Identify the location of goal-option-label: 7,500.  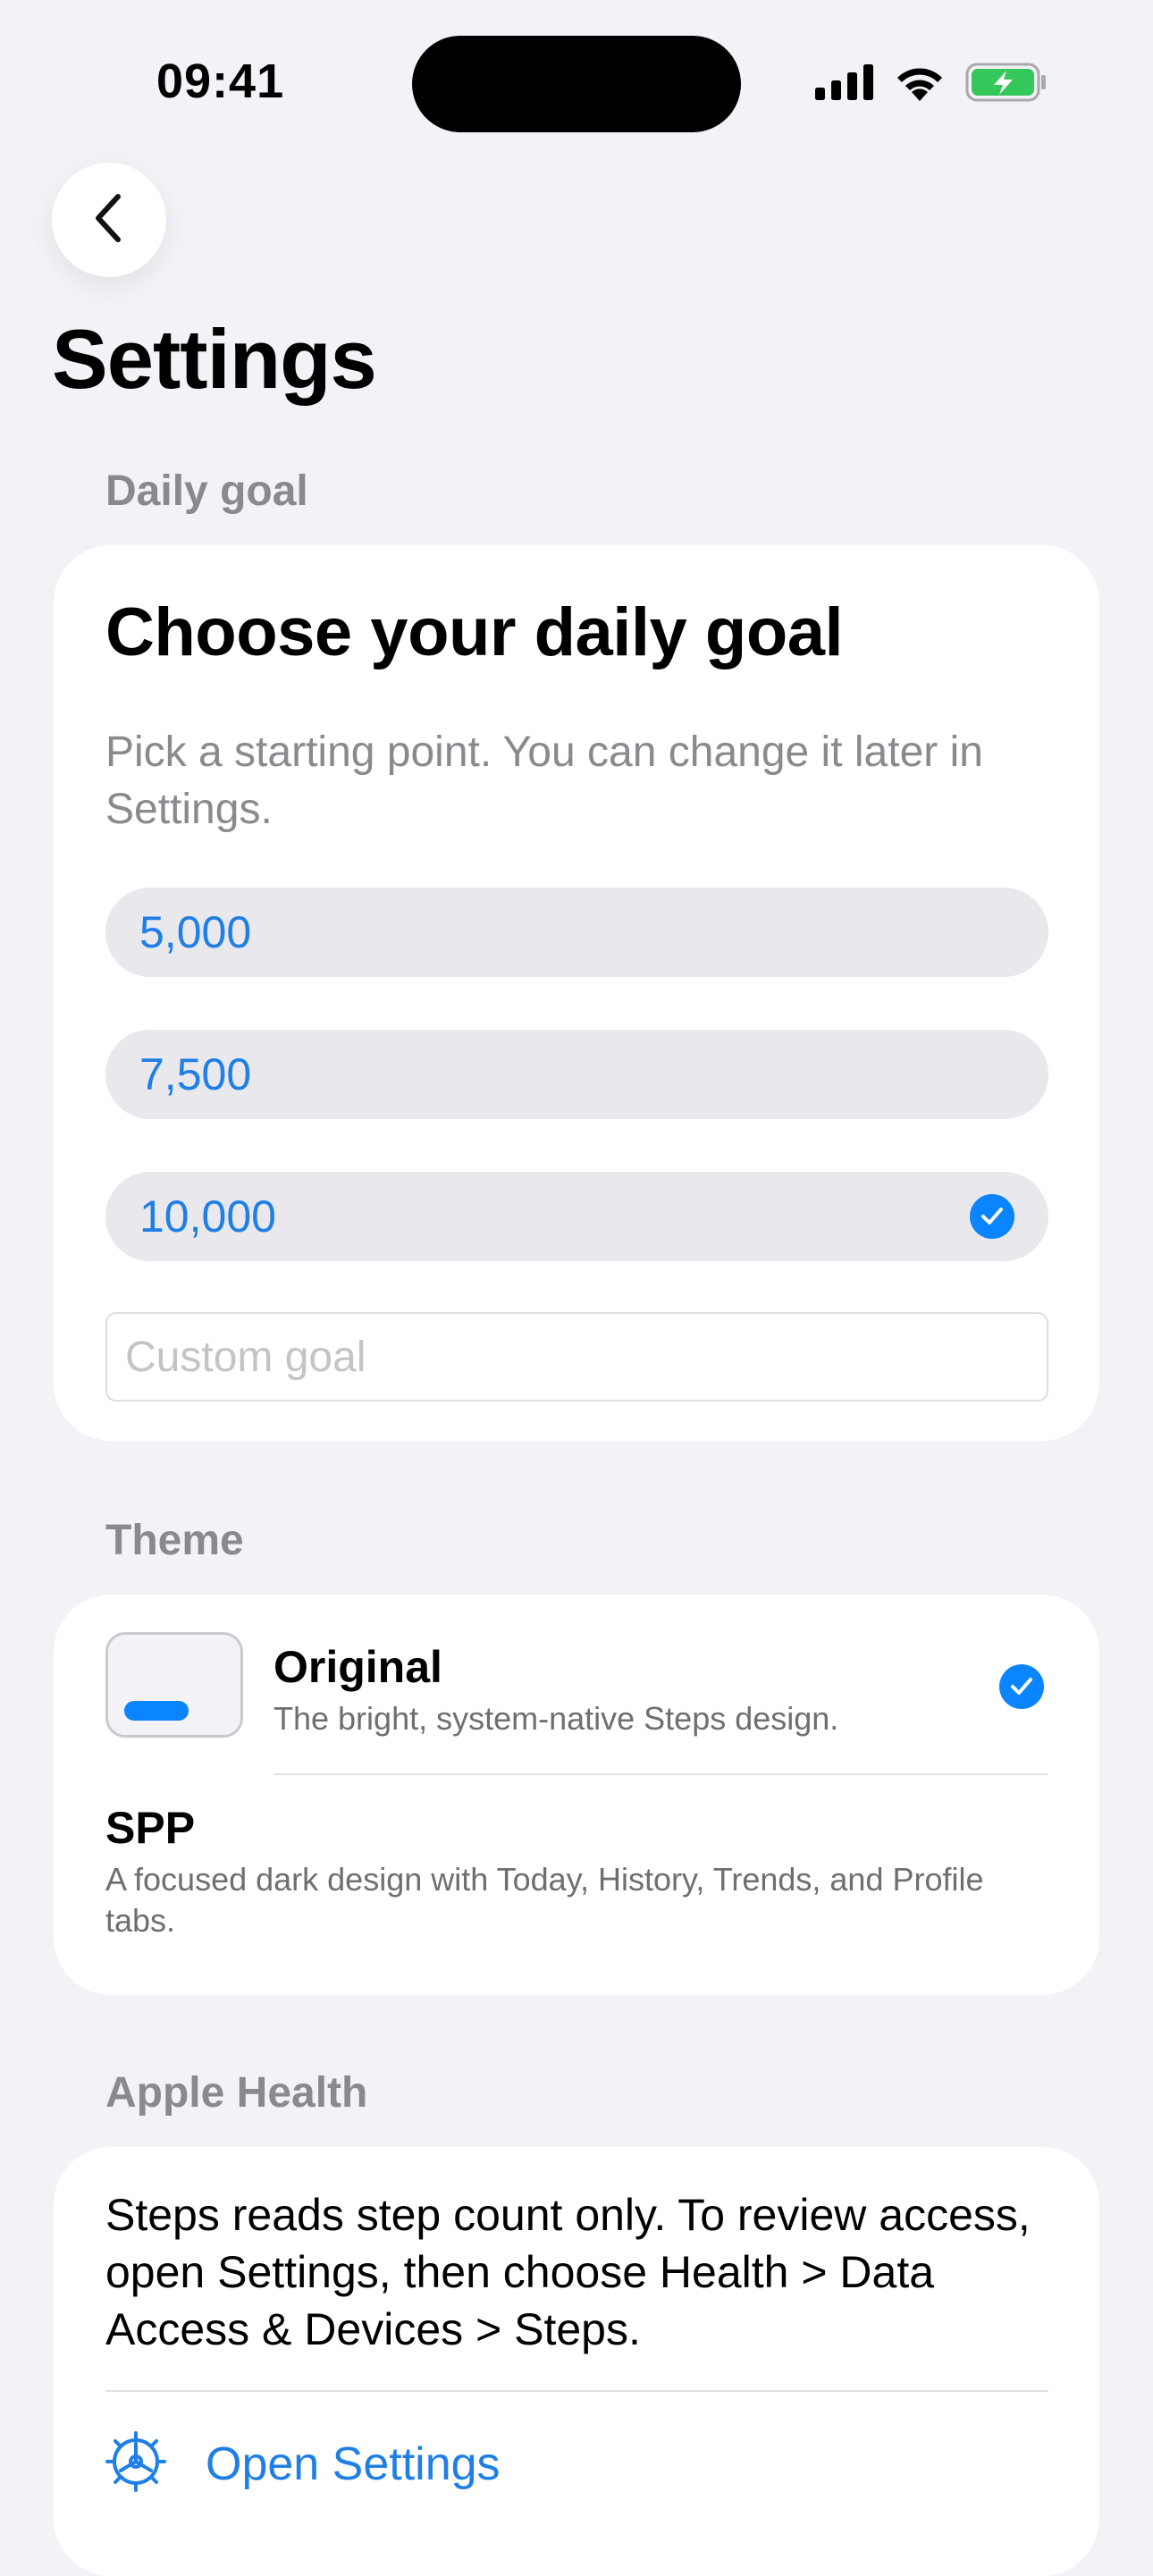
(196, 1074).